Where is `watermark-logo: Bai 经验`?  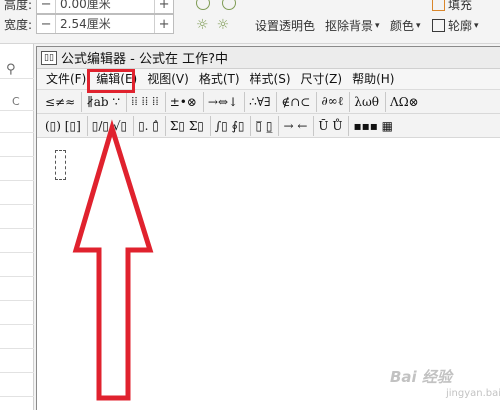
watermark-logo: Bai 经验 is located at coordinates (421, 377).